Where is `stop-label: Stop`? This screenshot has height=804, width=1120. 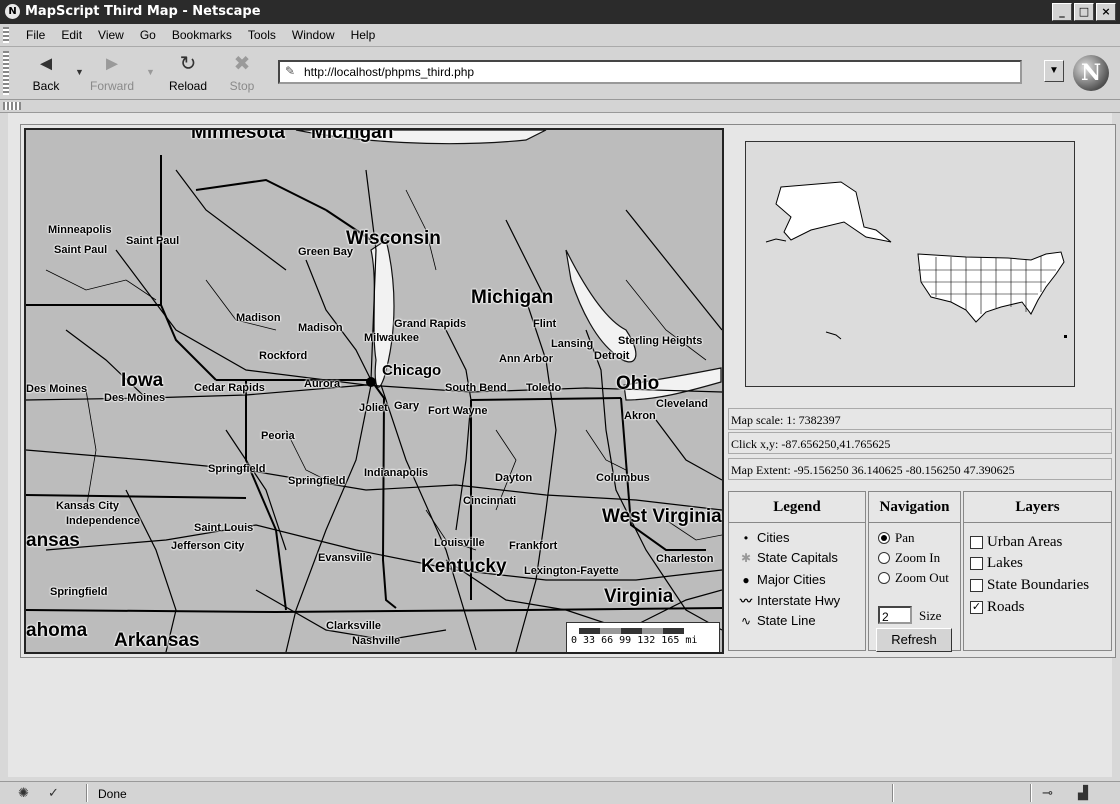 stop-label: Stop is located at coordinates (242, 86).